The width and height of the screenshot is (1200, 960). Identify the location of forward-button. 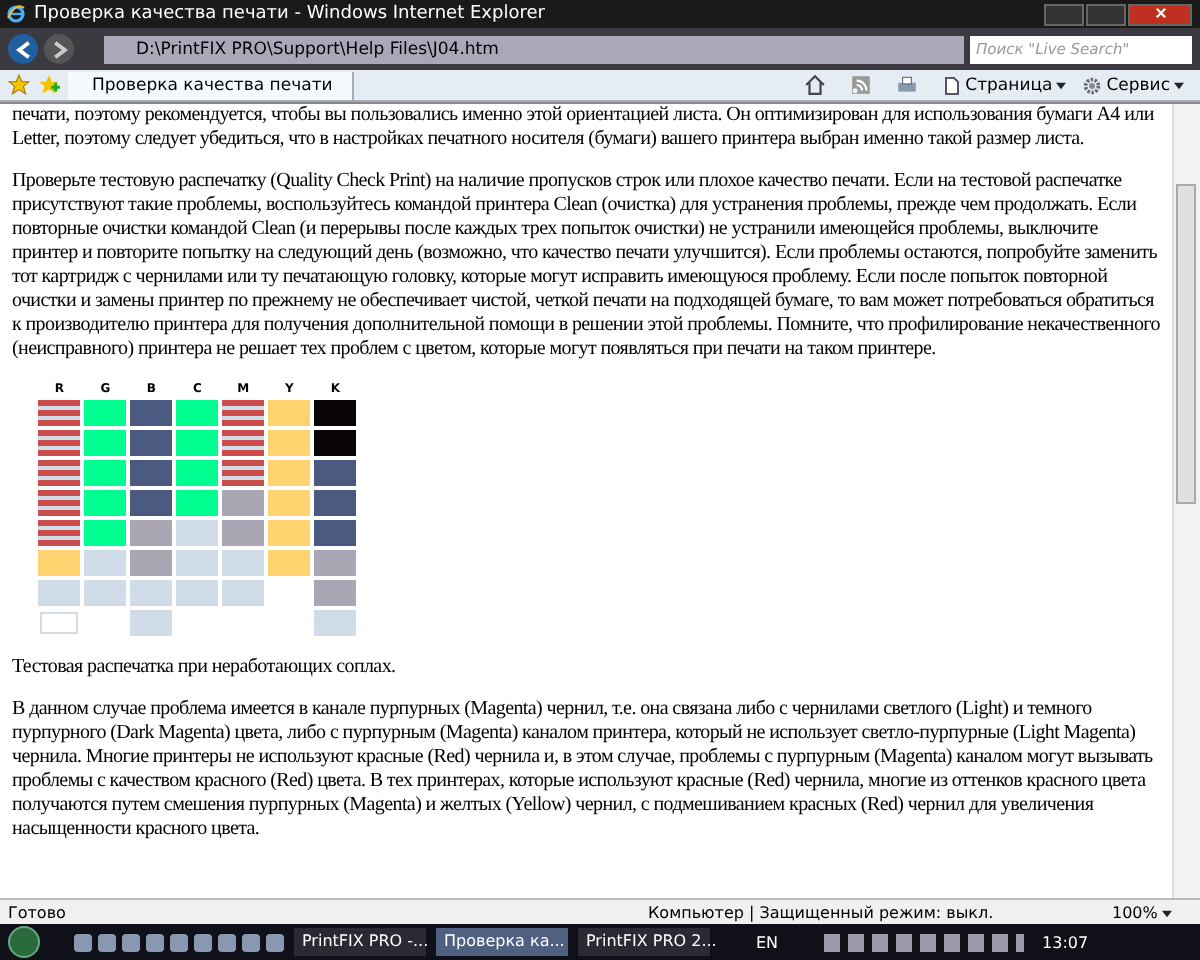
(59, 49).